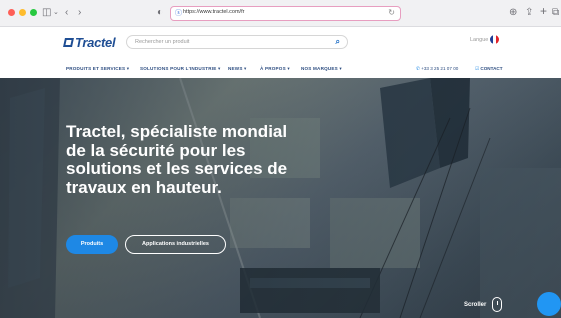 The width and height of the screenshot is (561, 318). I want to click on mouse-scroll-icon, so click(497, 304).